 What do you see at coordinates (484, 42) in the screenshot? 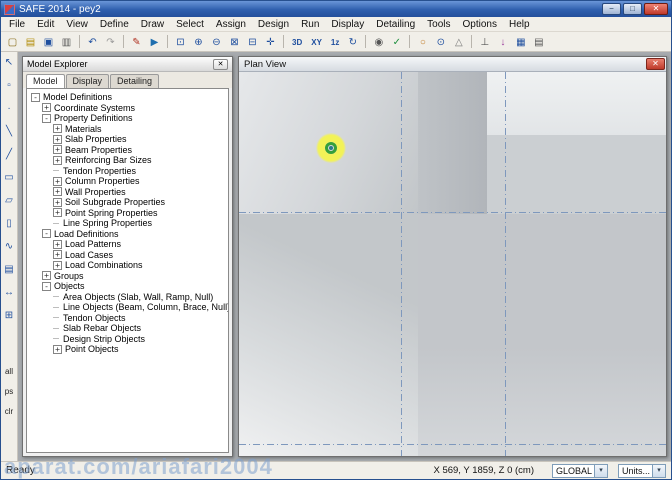
I see `support-icon: ⊥` at bounding box center [484, 42].